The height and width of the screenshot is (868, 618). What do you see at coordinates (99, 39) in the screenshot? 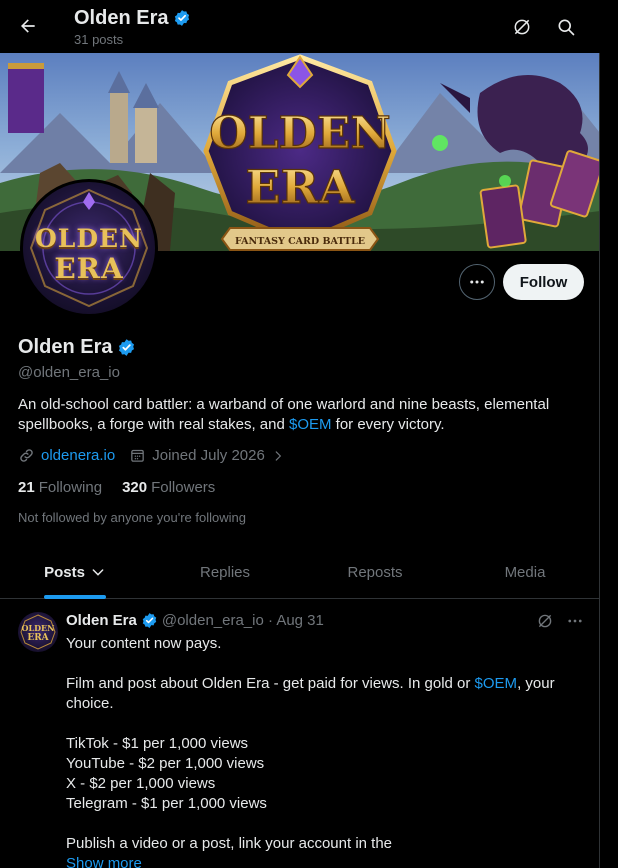
I see `header-post-count: 31 posts` at bounding box center [99, 39].